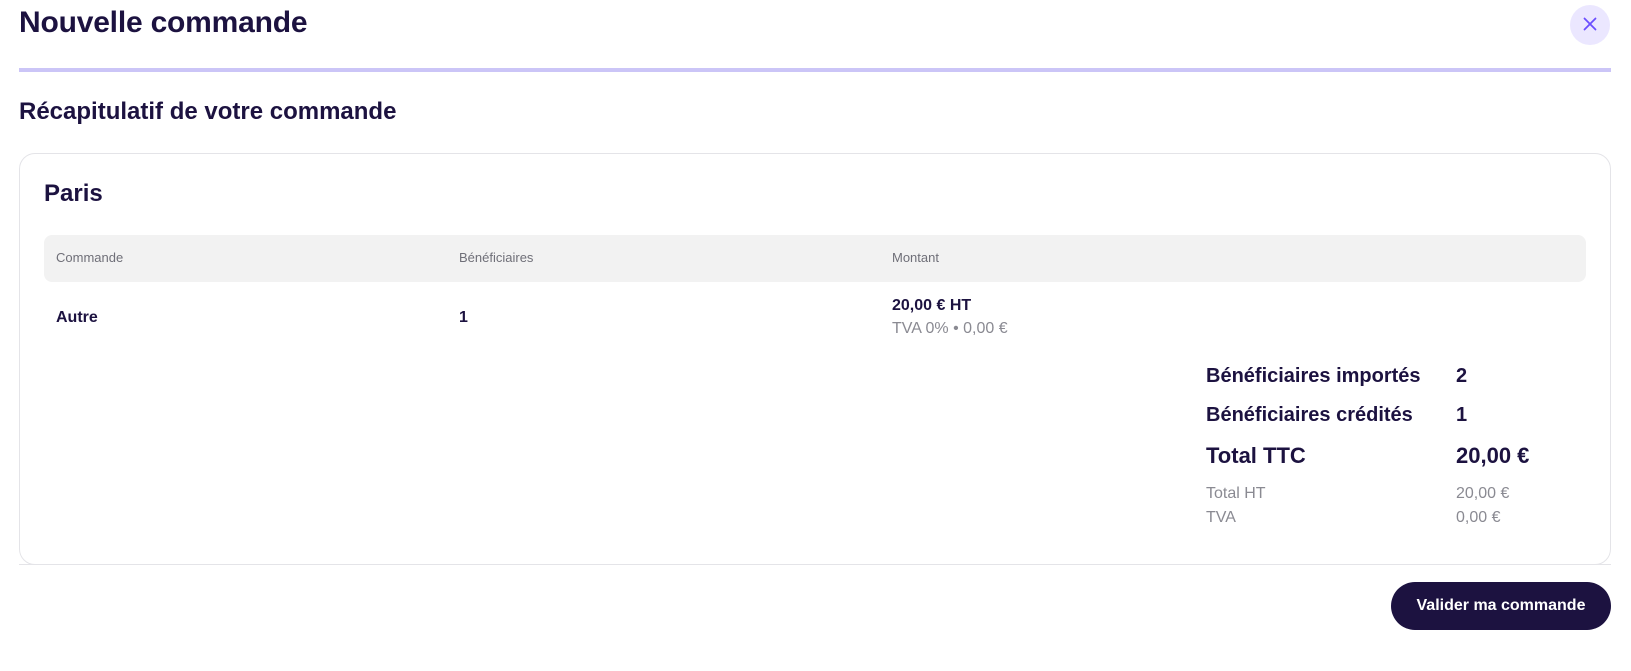  Describe the element at coordinates (1396, 525) in the screenshot. I see `tva-line: TVA 0,00 €` at that location.